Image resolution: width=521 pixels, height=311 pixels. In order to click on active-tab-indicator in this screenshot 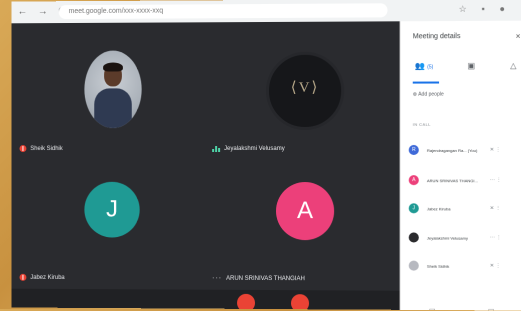, I will do `click(426, 82)`.